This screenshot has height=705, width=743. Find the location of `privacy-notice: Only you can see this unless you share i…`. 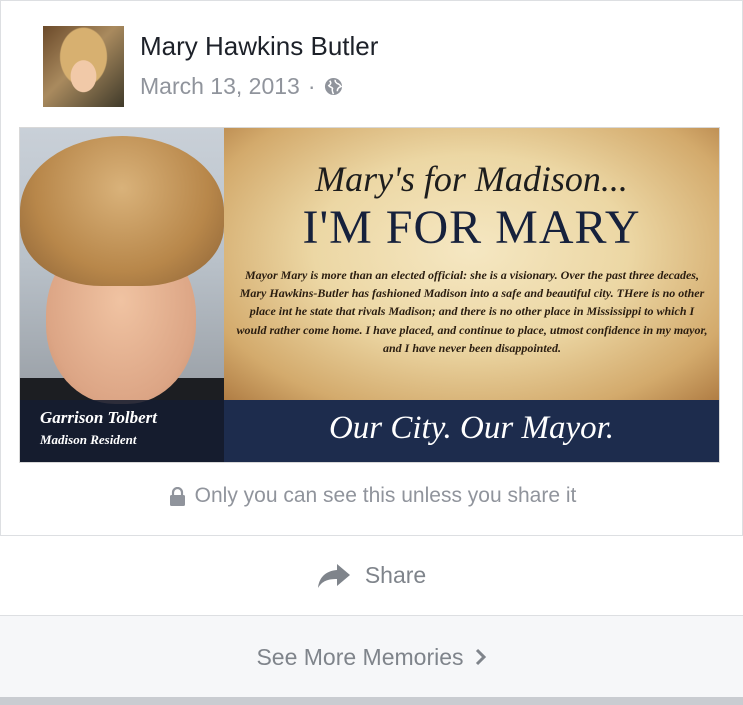

privacy-notice: Only you can see this unless you share i… is located at coordinates (372, 496).